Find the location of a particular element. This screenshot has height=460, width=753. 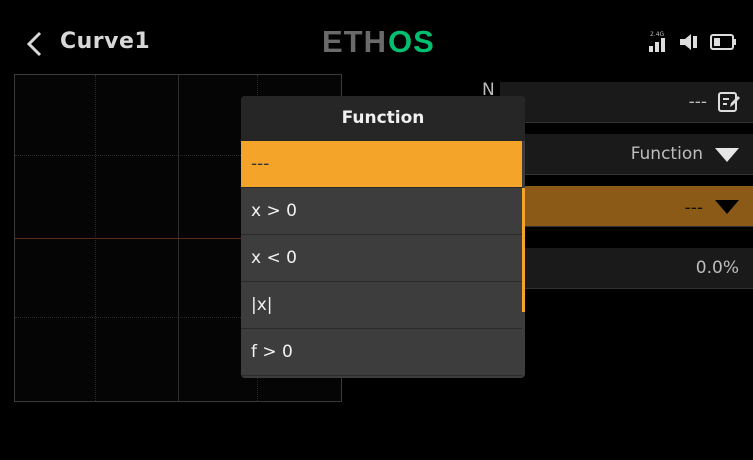

popup-option: |x| is located at coordinates (381, 305).